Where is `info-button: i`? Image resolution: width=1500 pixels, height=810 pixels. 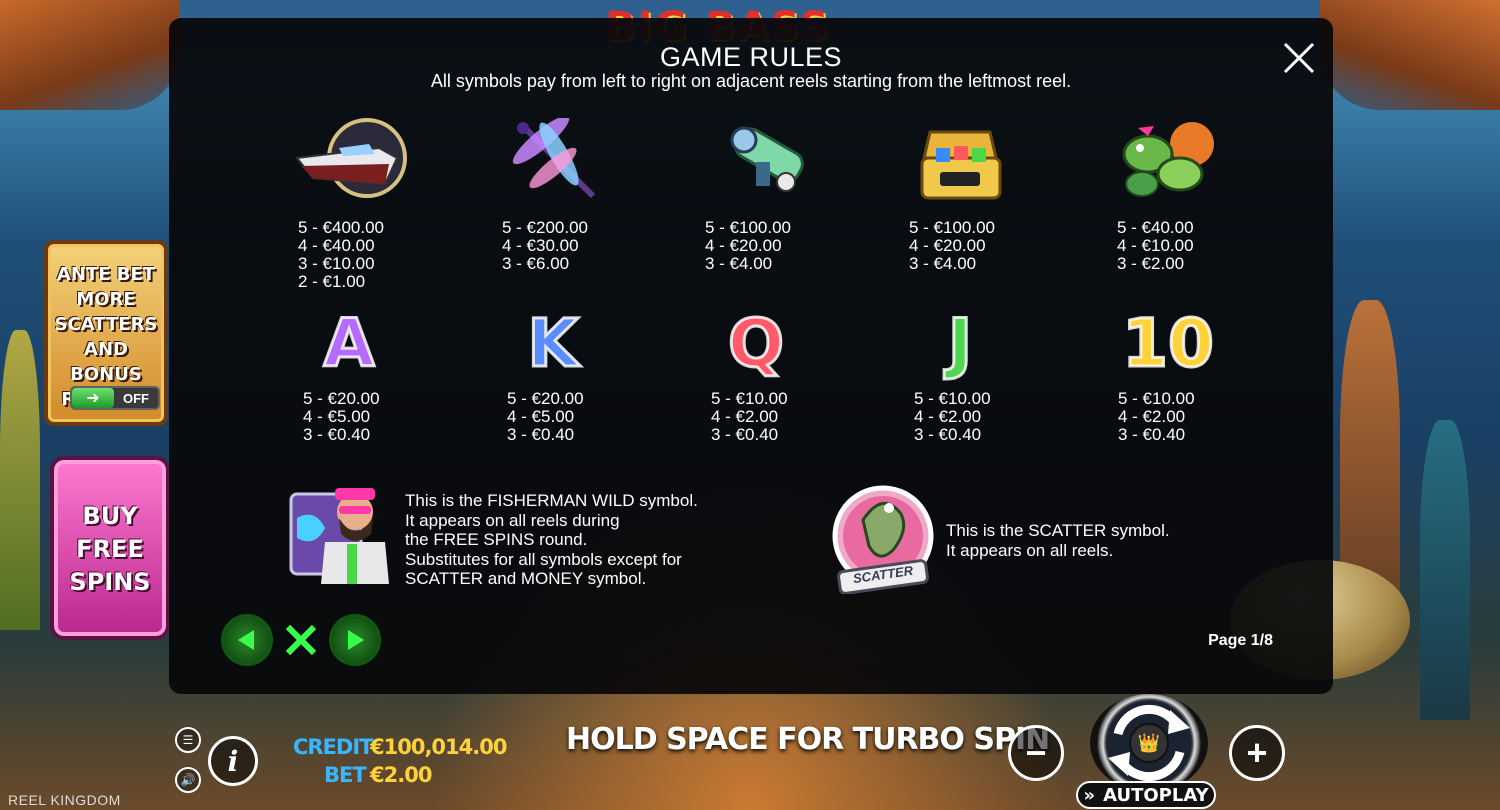
info-button: i is located at coordinates (233, 761).